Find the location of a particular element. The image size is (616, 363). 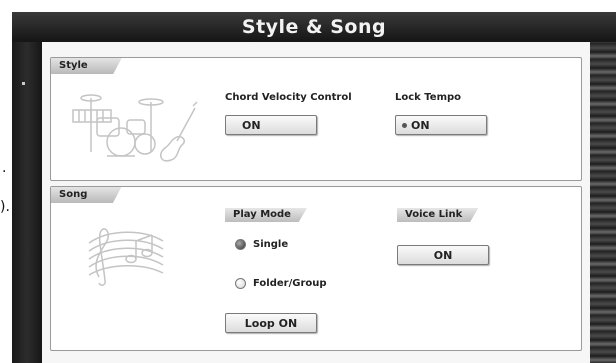

loop-button-label: Loop ON is located at coordinates (271, 323).